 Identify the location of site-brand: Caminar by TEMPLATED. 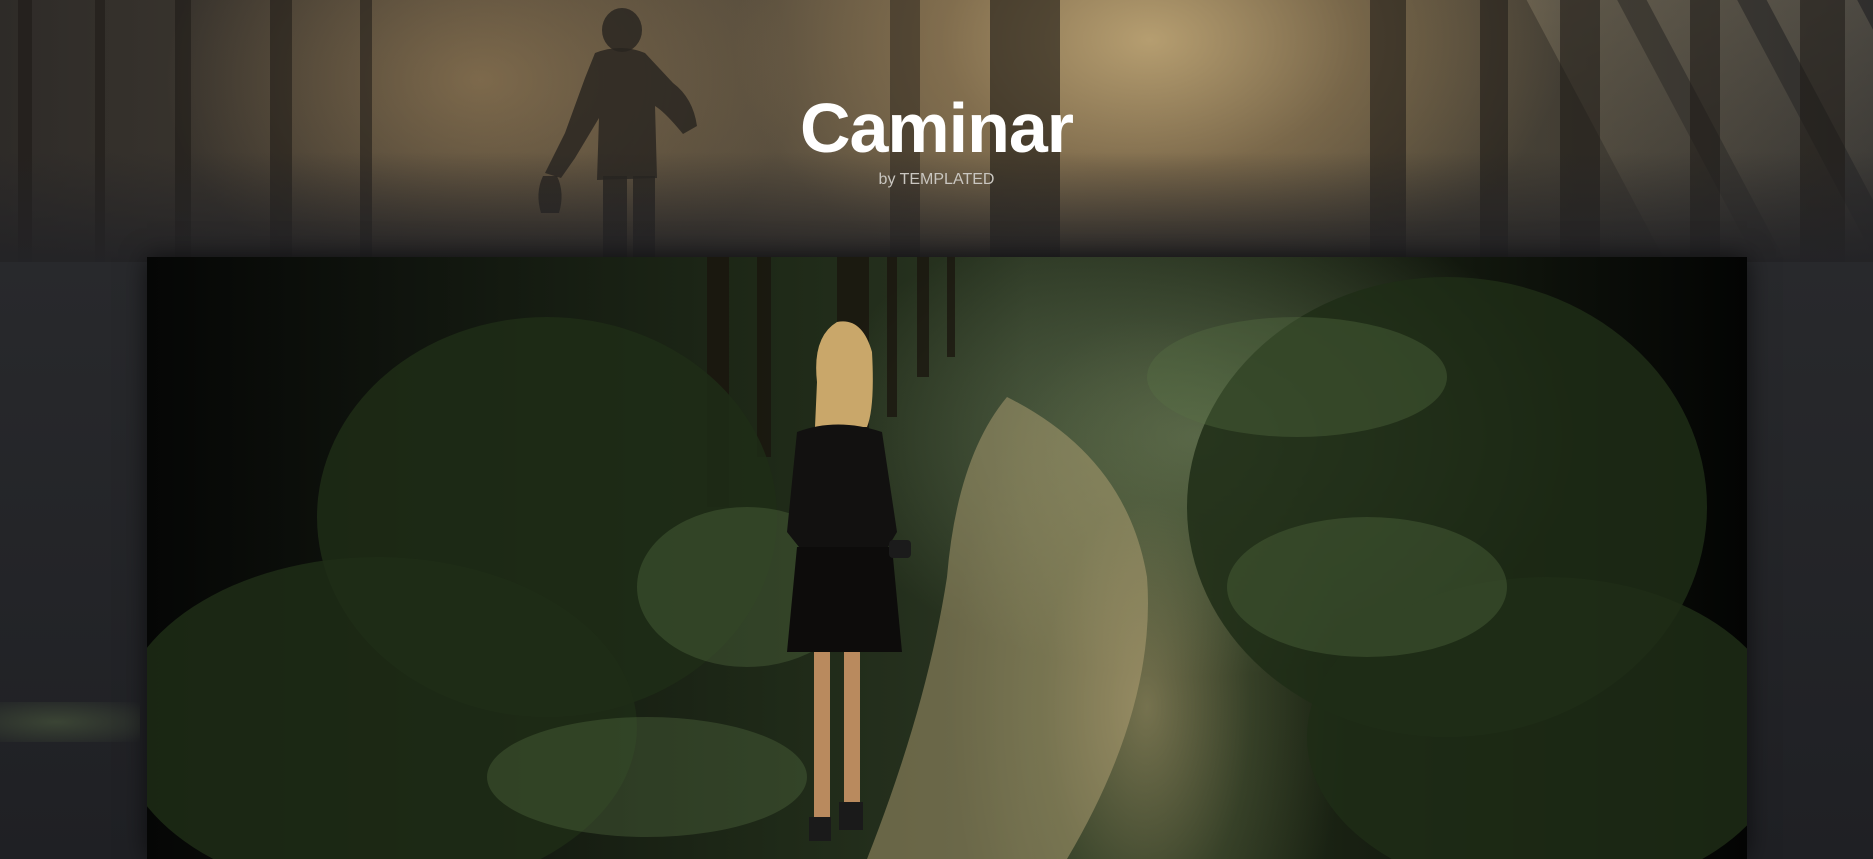
(936, 139).